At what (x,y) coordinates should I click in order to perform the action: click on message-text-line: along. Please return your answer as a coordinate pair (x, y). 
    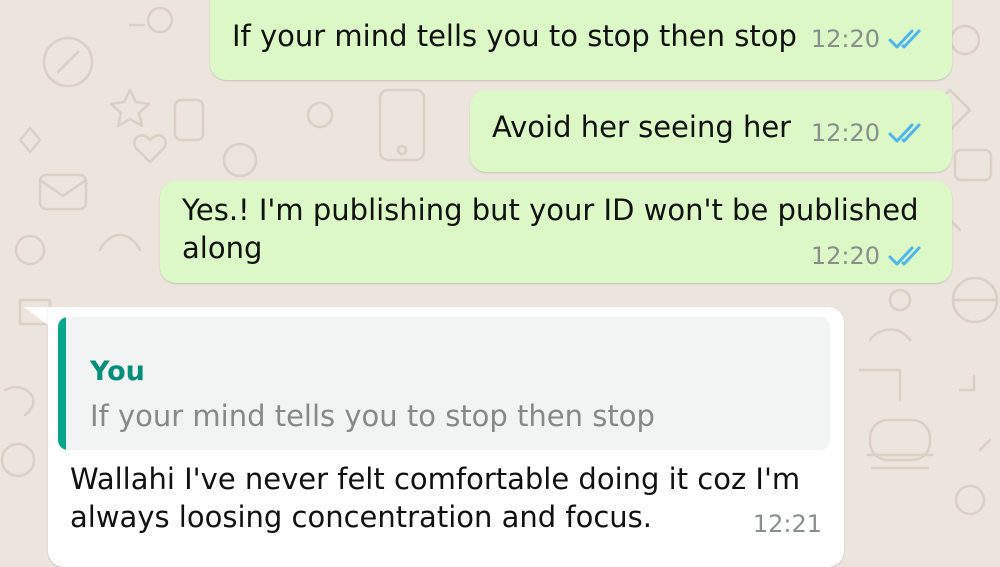
    Looking at the image, I should click on (222, 248).